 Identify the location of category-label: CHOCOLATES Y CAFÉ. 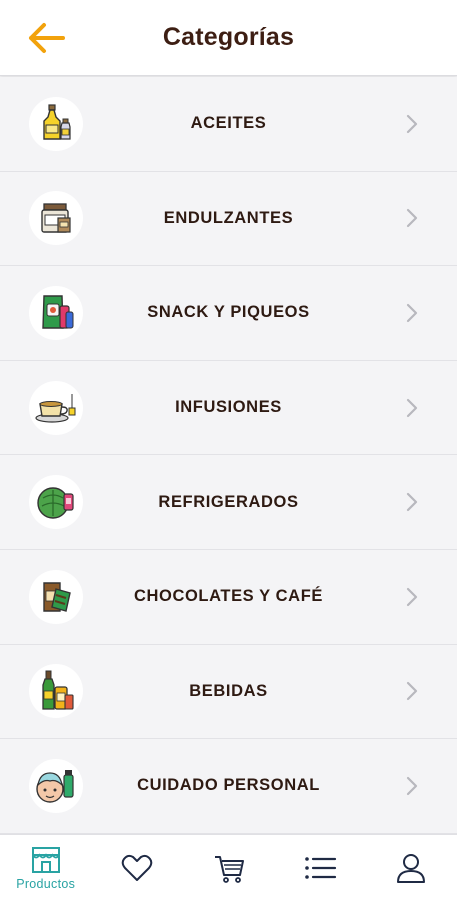
(228, 596).